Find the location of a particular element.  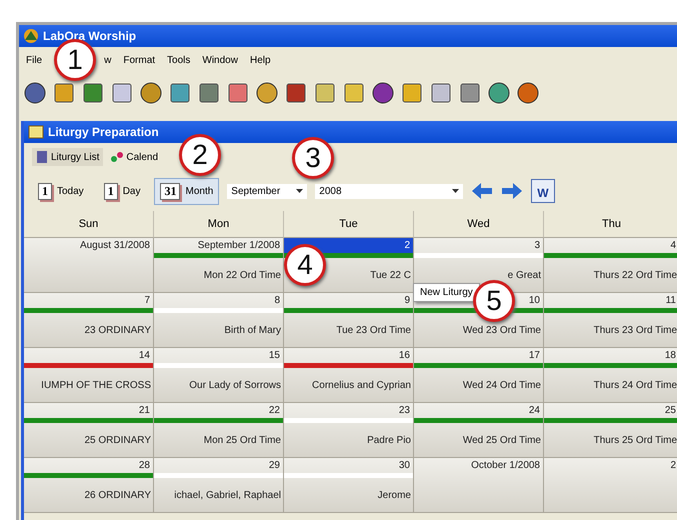

liturgy-title: 25 ORDINARY is located at coordinates (117, 440).